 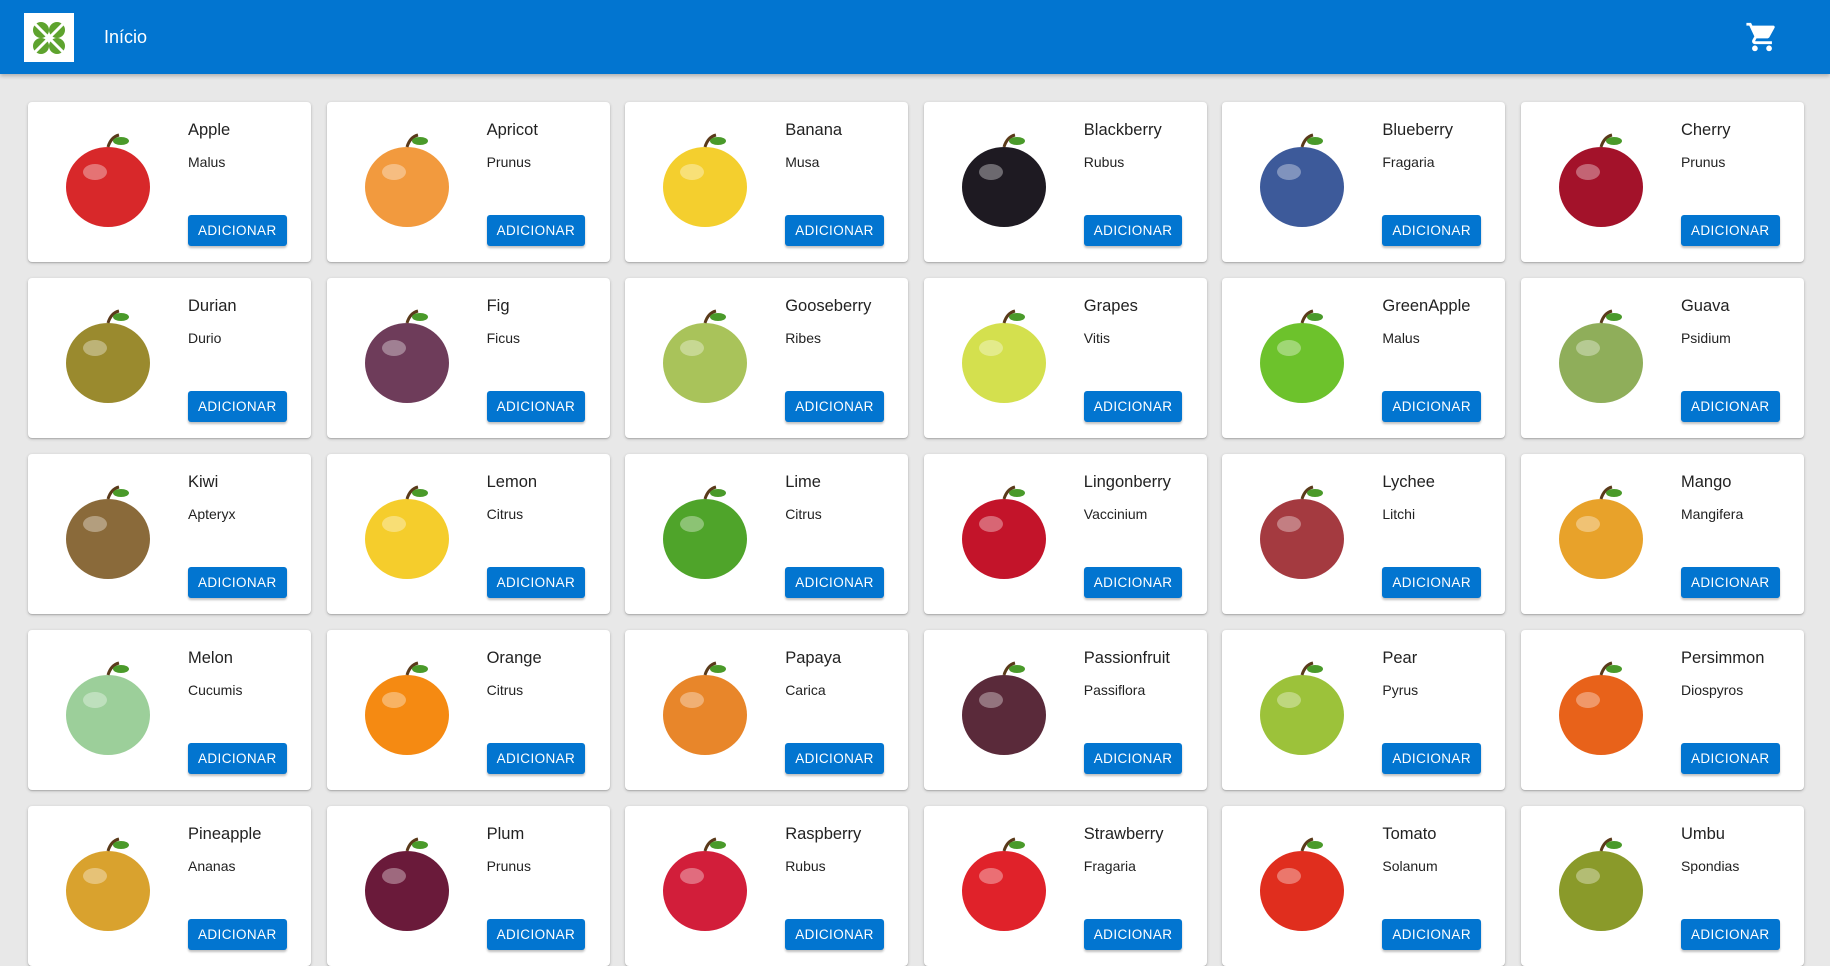 I want to click on cart-icon, so click(x=1762, y=37).